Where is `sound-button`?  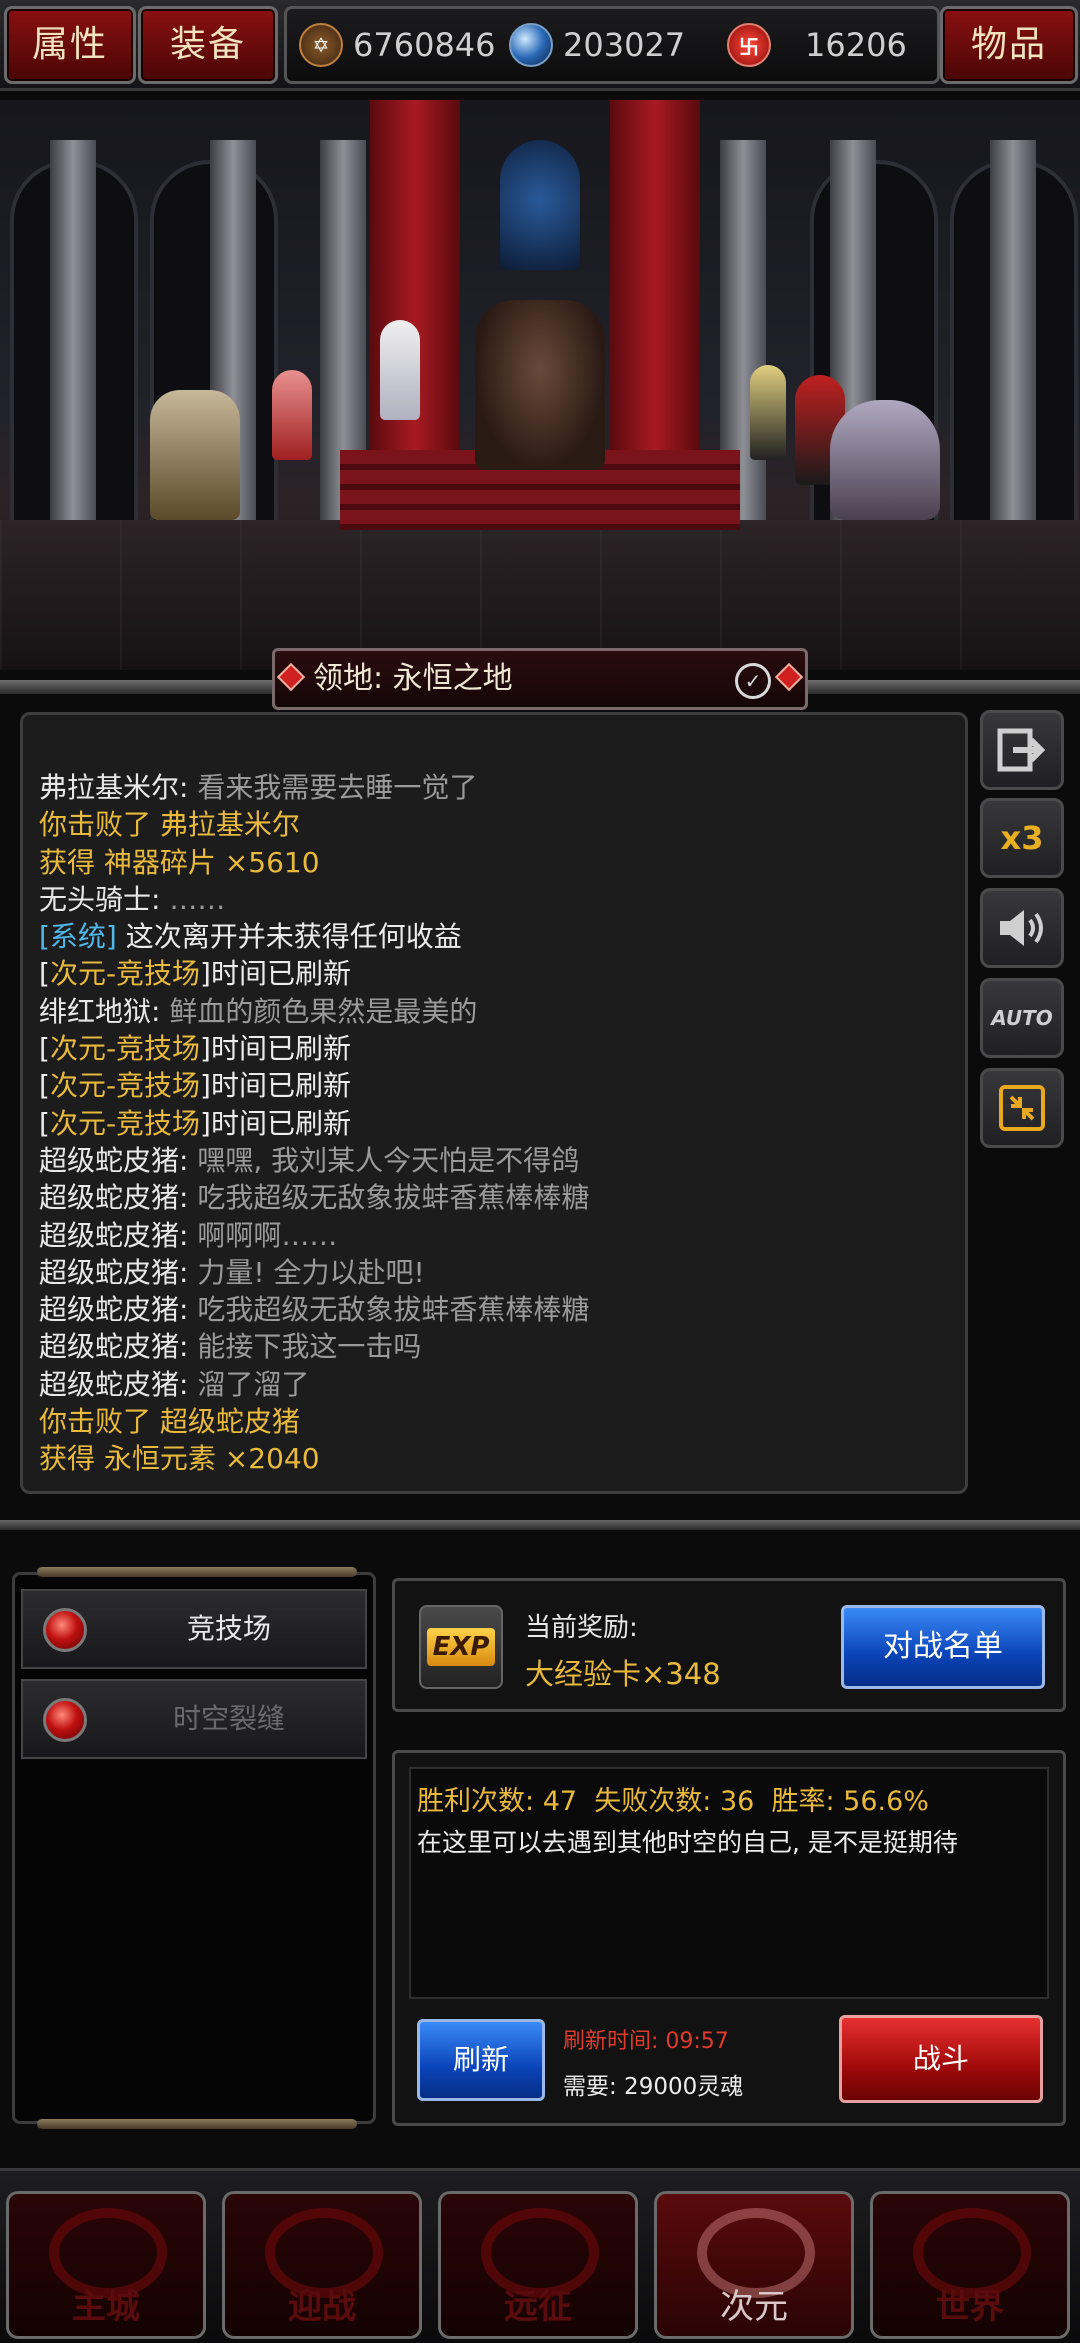
sound-button is located at coordinates (1022, 928).